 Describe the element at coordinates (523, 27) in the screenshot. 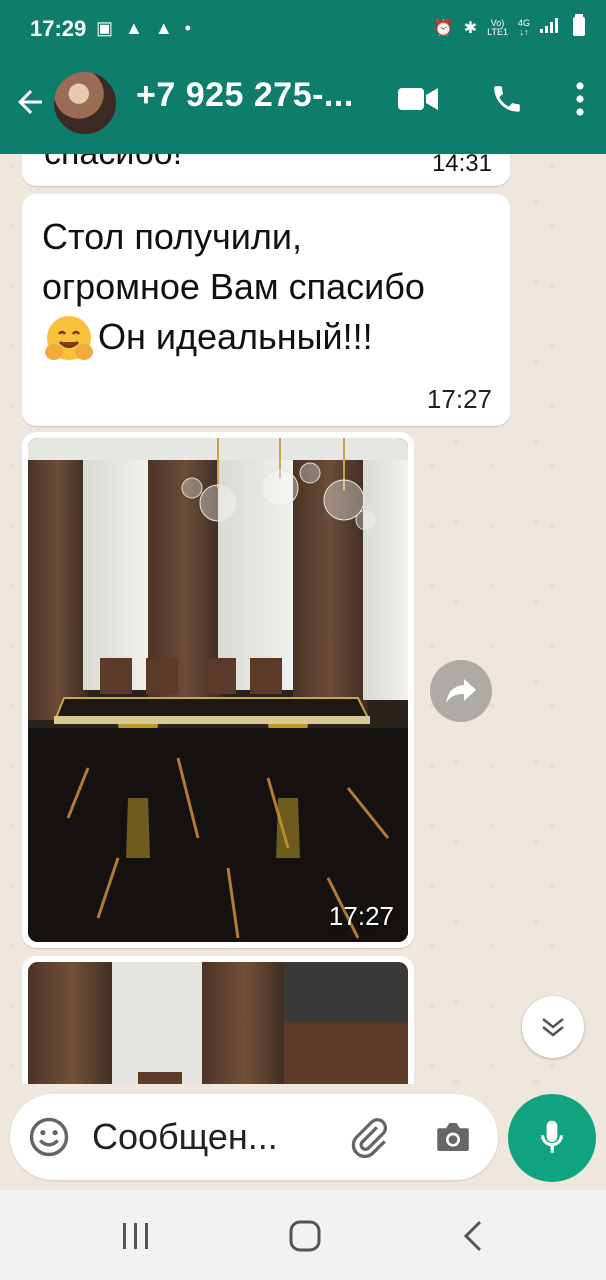

I see `4g-icon: 4G ↓↑` at that location.